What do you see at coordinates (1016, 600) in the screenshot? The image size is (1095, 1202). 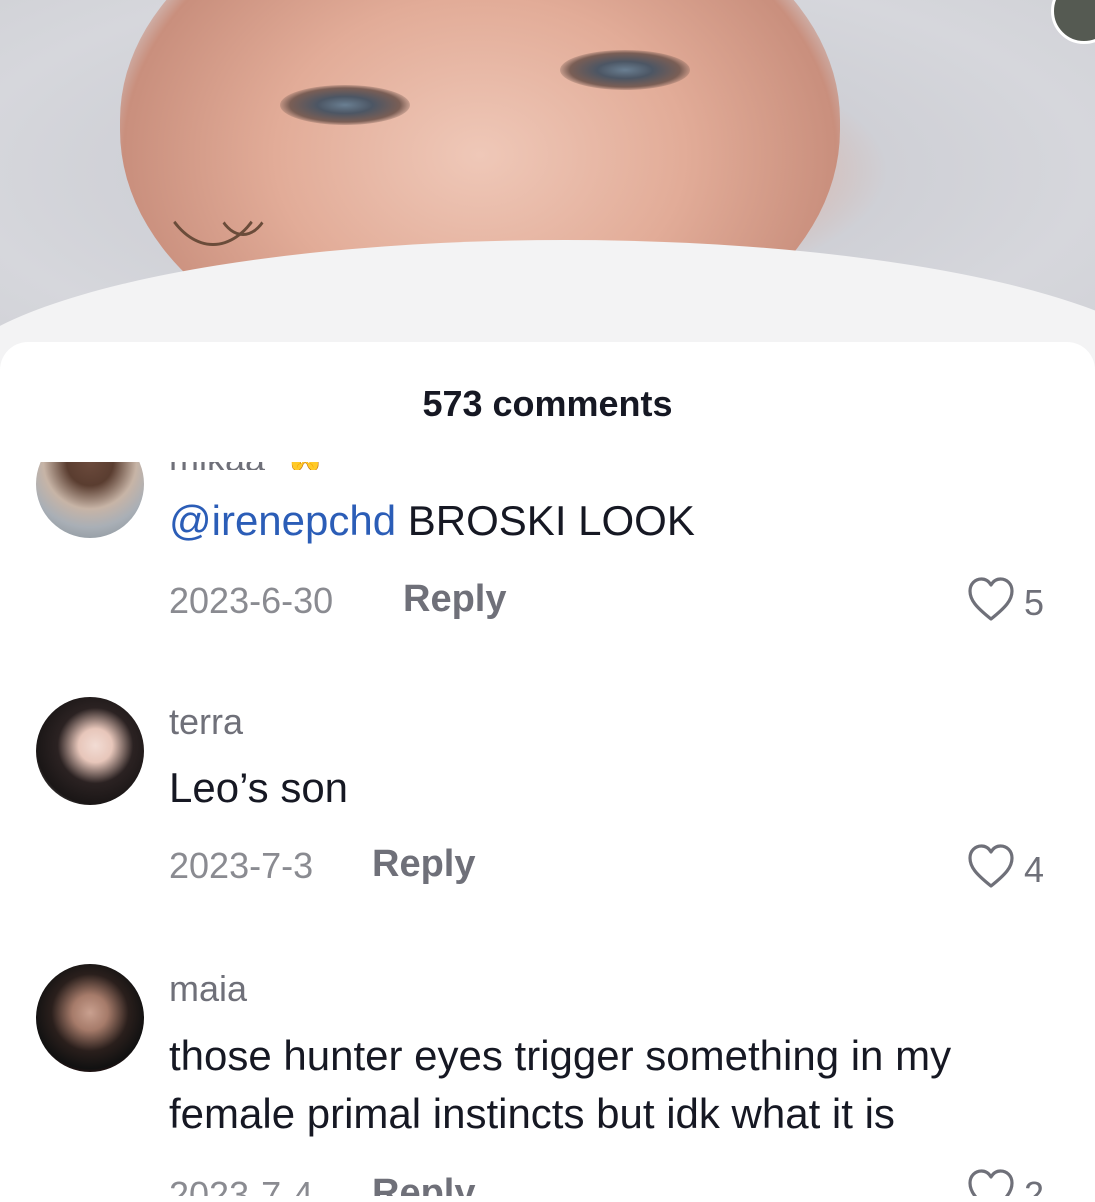 I see `like-button: 5` at bounding box center [1016, 600].